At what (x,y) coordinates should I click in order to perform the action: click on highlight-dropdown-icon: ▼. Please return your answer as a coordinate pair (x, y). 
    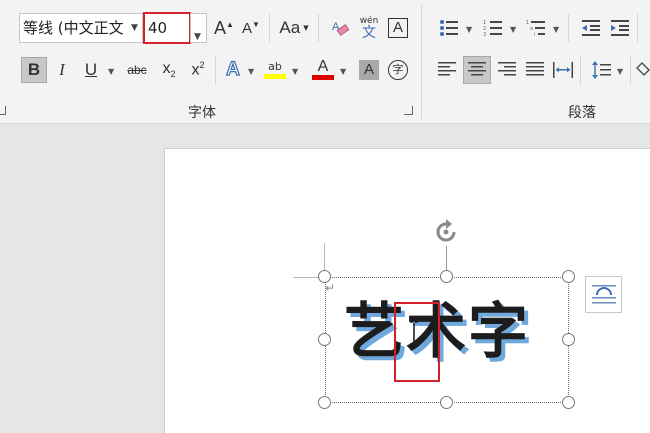
    Looking at the image, I should click on (295, 71).